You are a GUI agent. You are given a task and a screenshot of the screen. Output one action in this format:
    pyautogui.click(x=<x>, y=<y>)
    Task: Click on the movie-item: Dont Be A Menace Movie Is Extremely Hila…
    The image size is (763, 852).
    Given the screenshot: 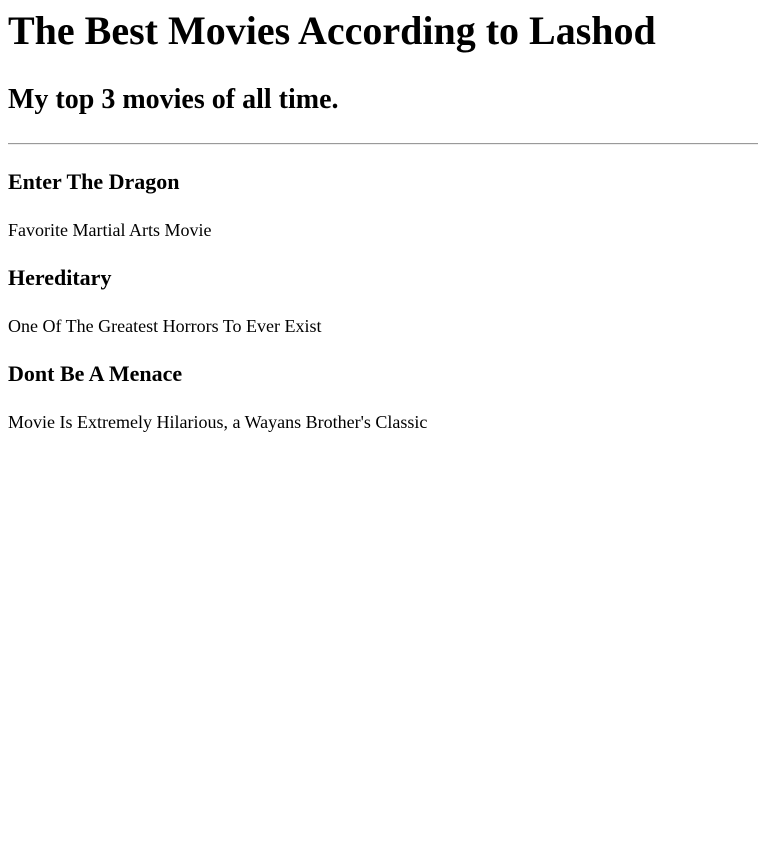 What is the action you would take?
    pyautogui.click(x=381, y=385)
    